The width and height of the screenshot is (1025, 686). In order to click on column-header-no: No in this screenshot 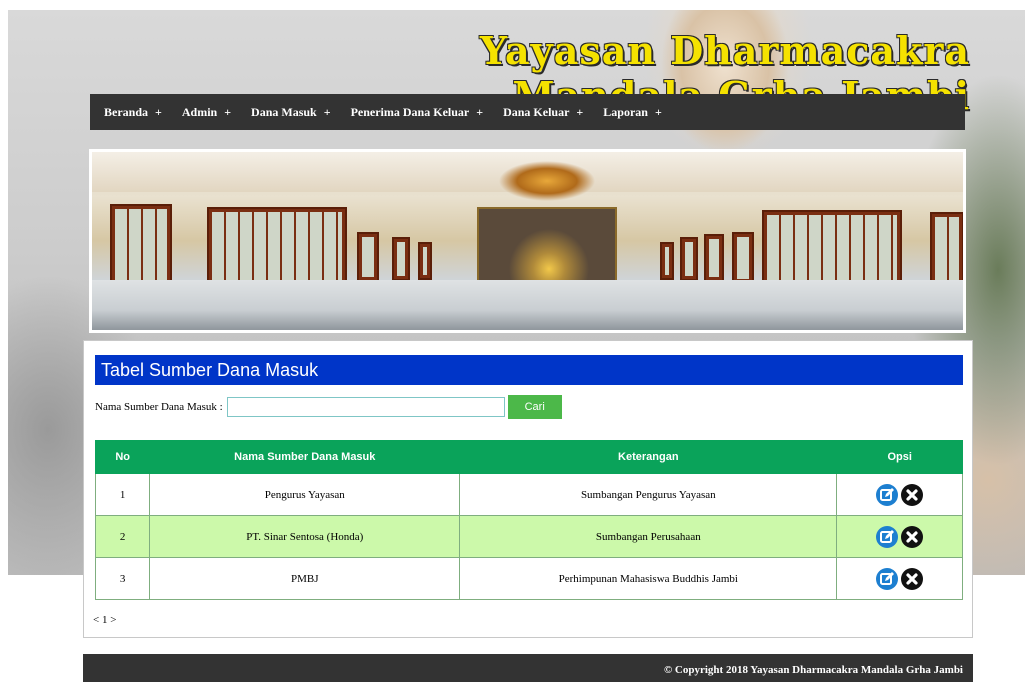, I will do `click(122, 457)`.